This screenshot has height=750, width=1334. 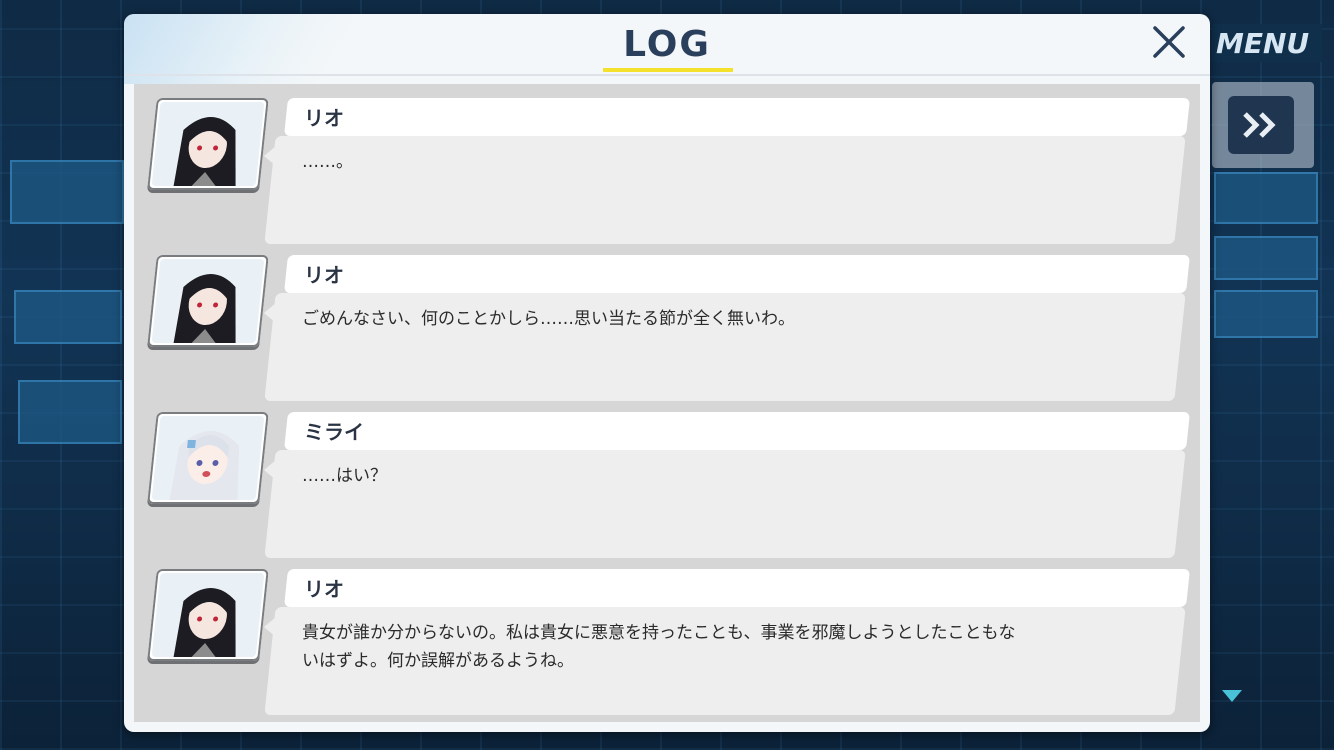 What do you see at coordinates (667, 44) in the screenshot?
I see `dialog-title: LOG` at bounding box center [667, 44].